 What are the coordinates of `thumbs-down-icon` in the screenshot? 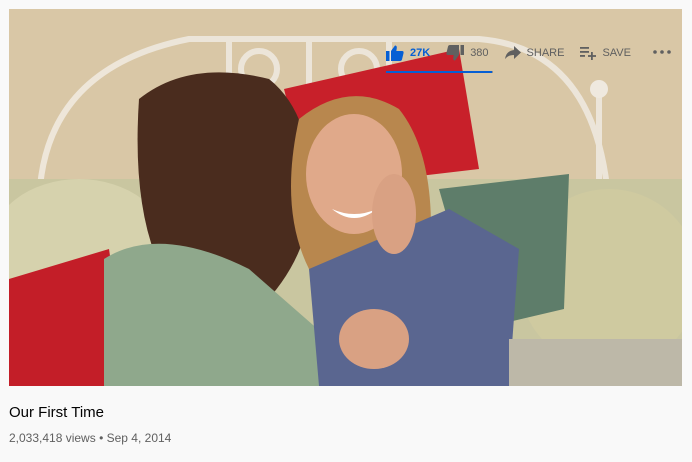 It's located at (455, 53).